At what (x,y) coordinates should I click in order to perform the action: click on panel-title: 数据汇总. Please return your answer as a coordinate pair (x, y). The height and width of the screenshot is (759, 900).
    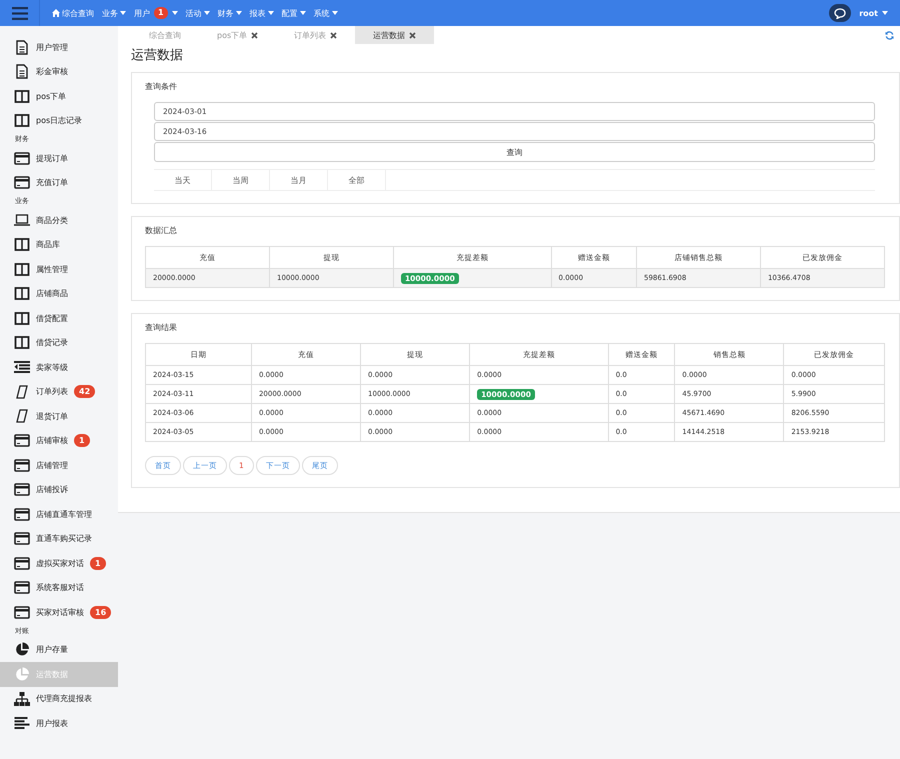
    Looking at the image, I should click on (161, 230).